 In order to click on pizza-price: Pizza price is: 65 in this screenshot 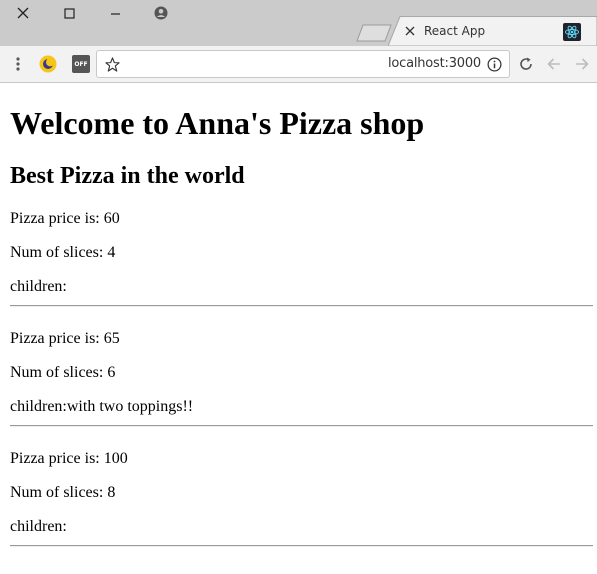, I will do `click(65, 339)`.